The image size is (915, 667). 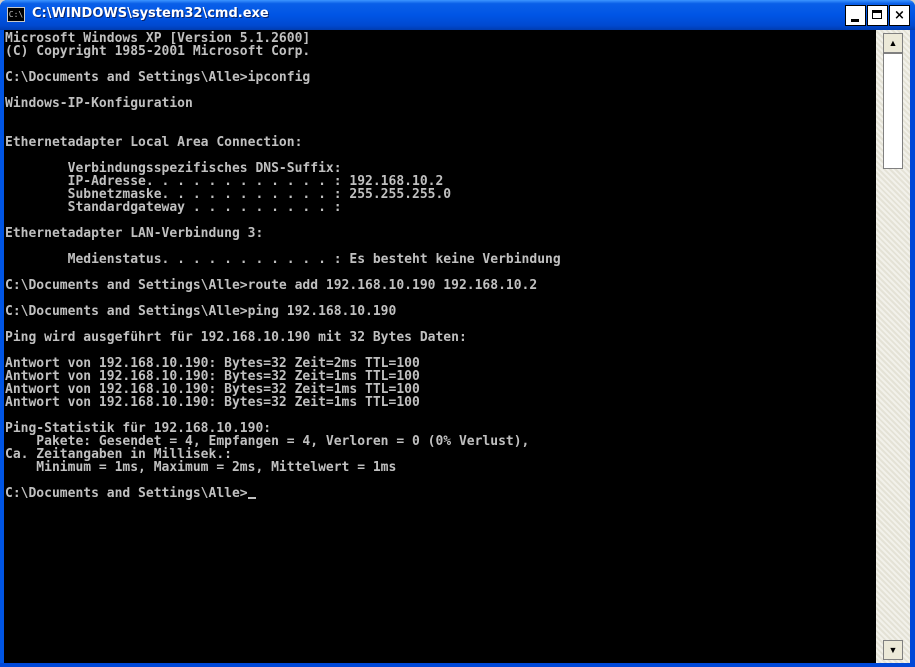 I want to click on vertical-scrollbar: ▲ ▼, so click(x=893, y=346).